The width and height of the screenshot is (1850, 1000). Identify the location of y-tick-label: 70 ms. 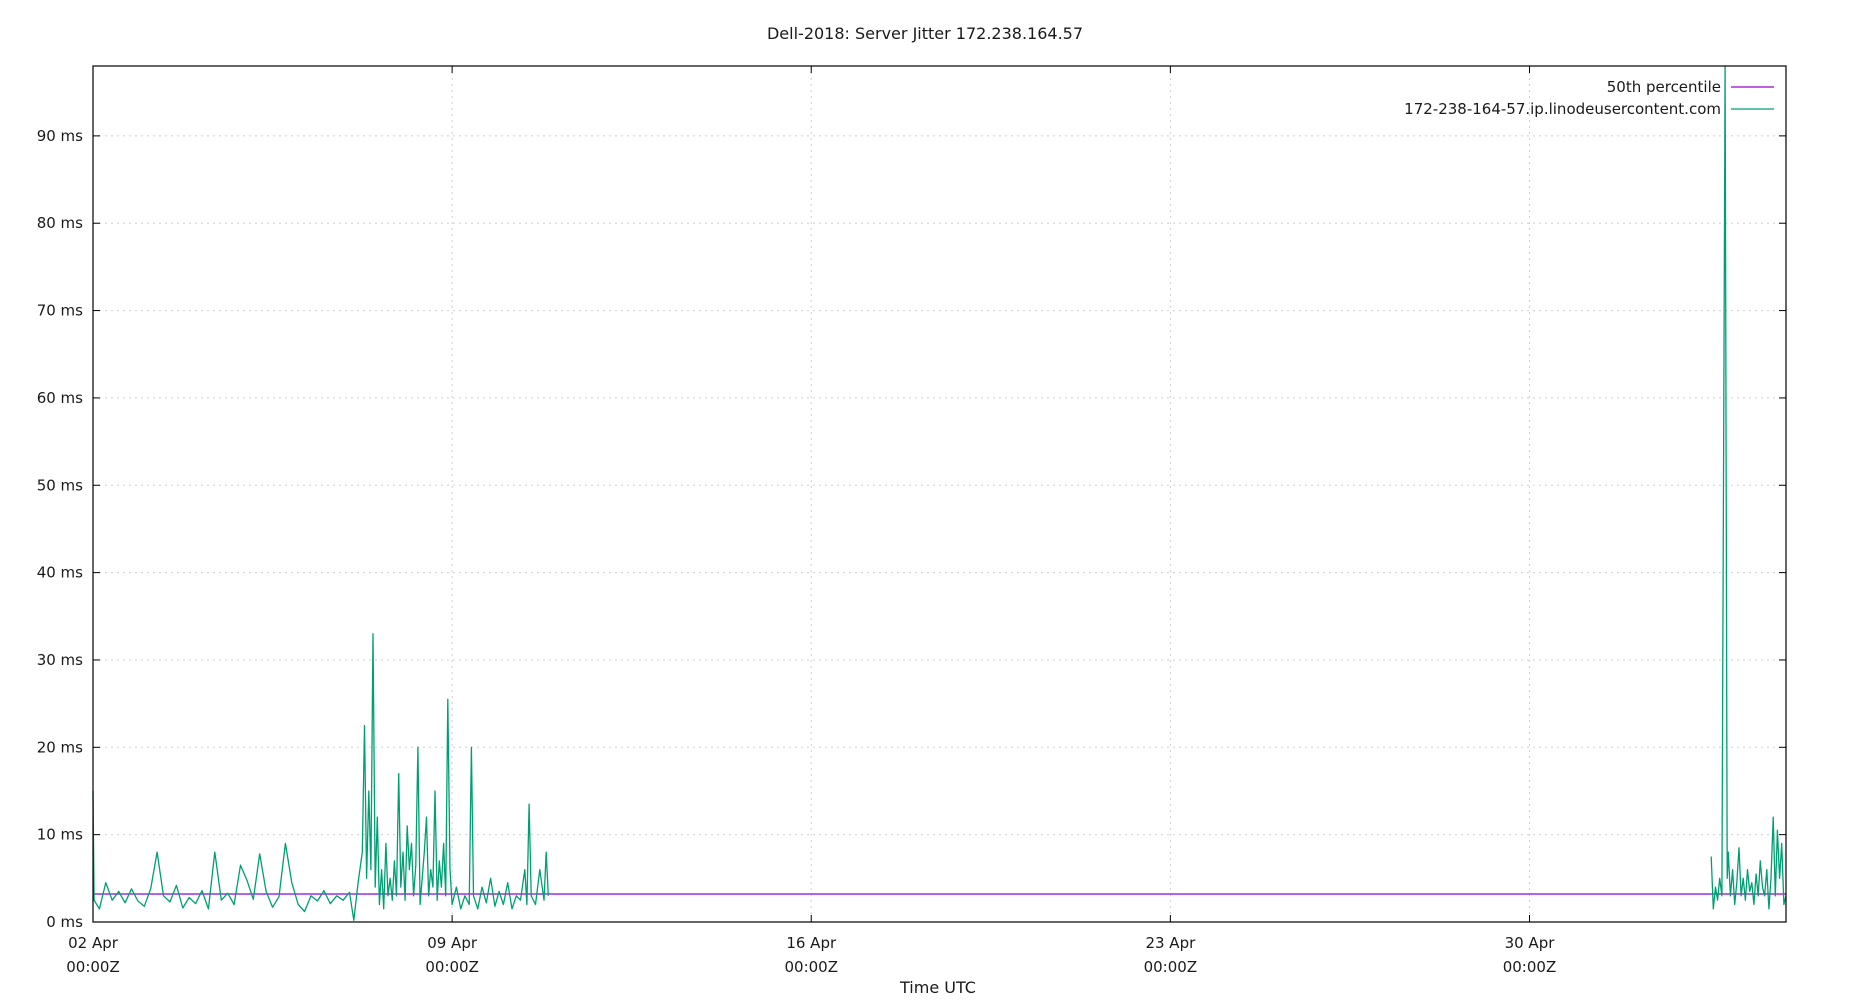
(60, 311).